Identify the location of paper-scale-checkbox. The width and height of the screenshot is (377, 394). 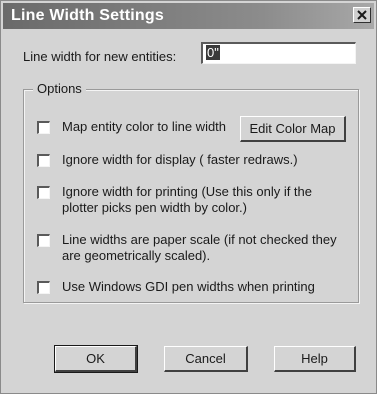
(43, 240).